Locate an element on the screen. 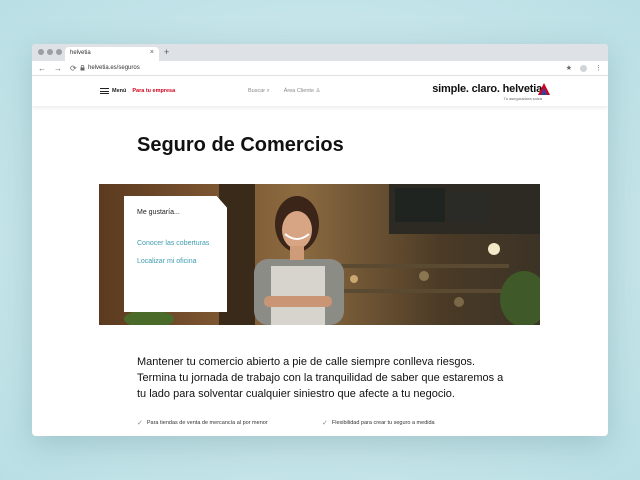  user-icon: ♙ is located at coordinates (318, 91).